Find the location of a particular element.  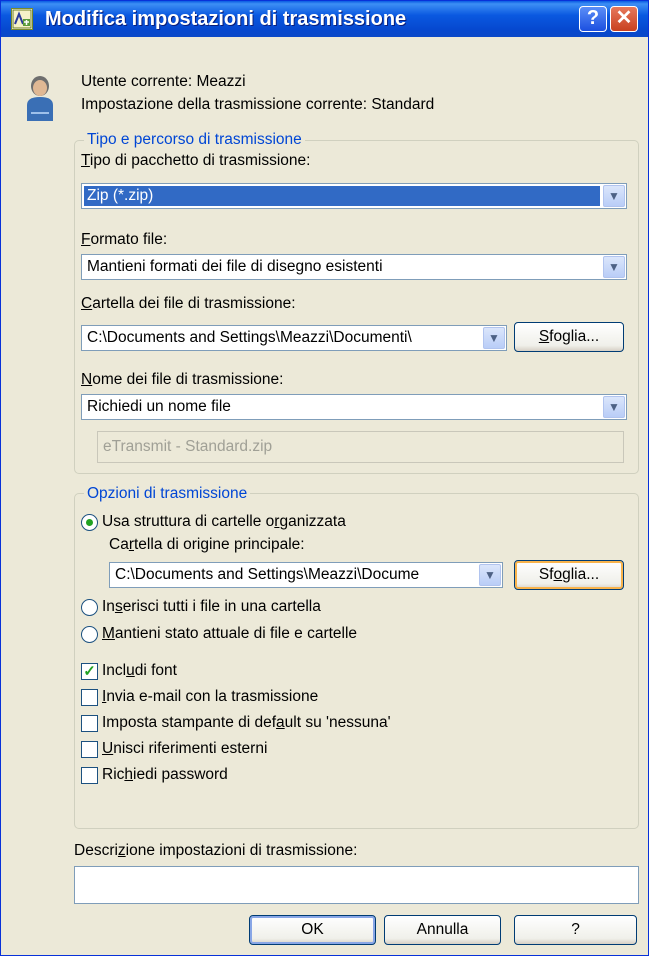

ok-button: OK is located at coordinates (312, 930).